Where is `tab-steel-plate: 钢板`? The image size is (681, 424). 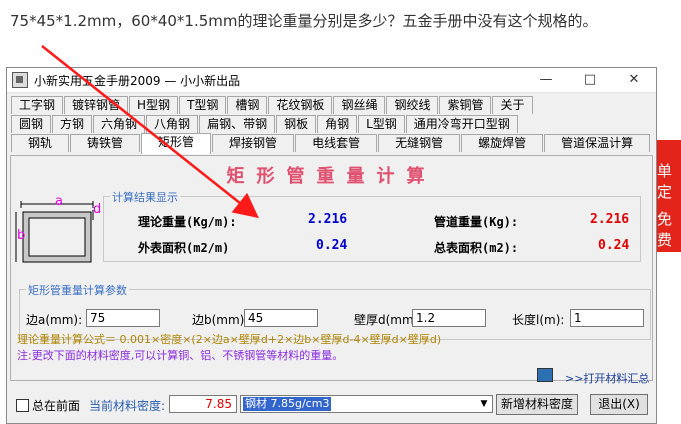 tab-steel-plate: 钢板 is located at coordinates (296, 124).